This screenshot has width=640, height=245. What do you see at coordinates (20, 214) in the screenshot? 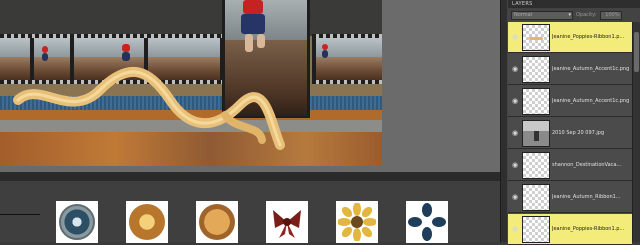
I see `bin-divider` at bounding box center [20, 214].